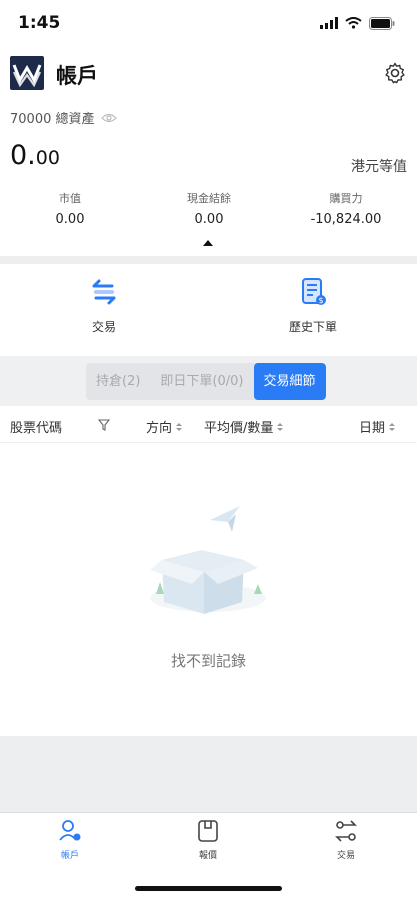 Image resolution: width=417 pixels, height=901 pixels. I want to click on col-stock-code: 股票代碼, so click(36, 426).